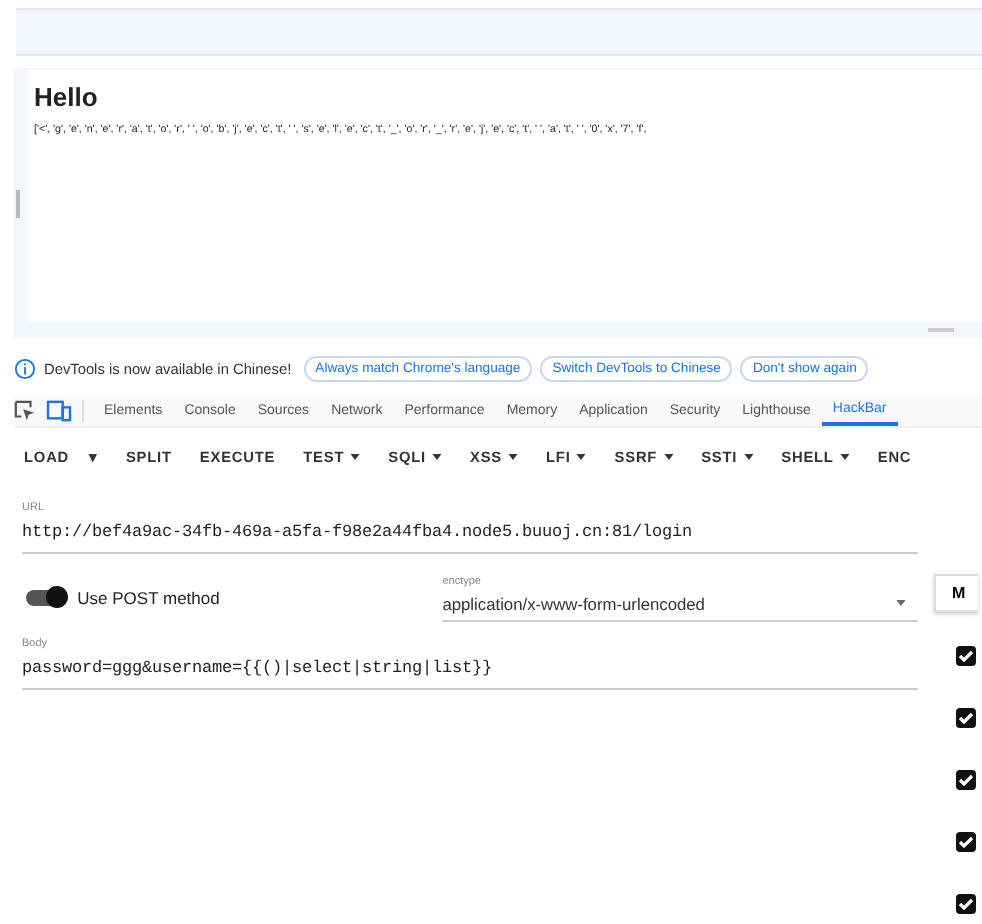 The height and width of the screenshot is (924, 982). Describe the element at coordinates (18, 203) in the screenshot. I see `resize-handle` at that location.